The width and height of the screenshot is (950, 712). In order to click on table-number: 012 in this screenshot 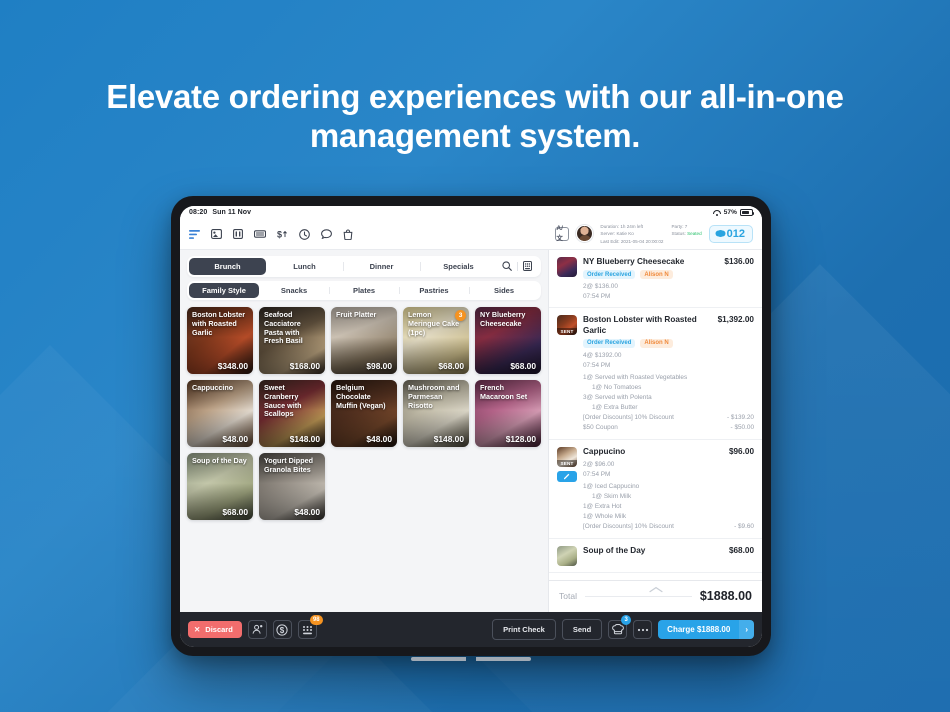, I will do `click(735, 233)`.